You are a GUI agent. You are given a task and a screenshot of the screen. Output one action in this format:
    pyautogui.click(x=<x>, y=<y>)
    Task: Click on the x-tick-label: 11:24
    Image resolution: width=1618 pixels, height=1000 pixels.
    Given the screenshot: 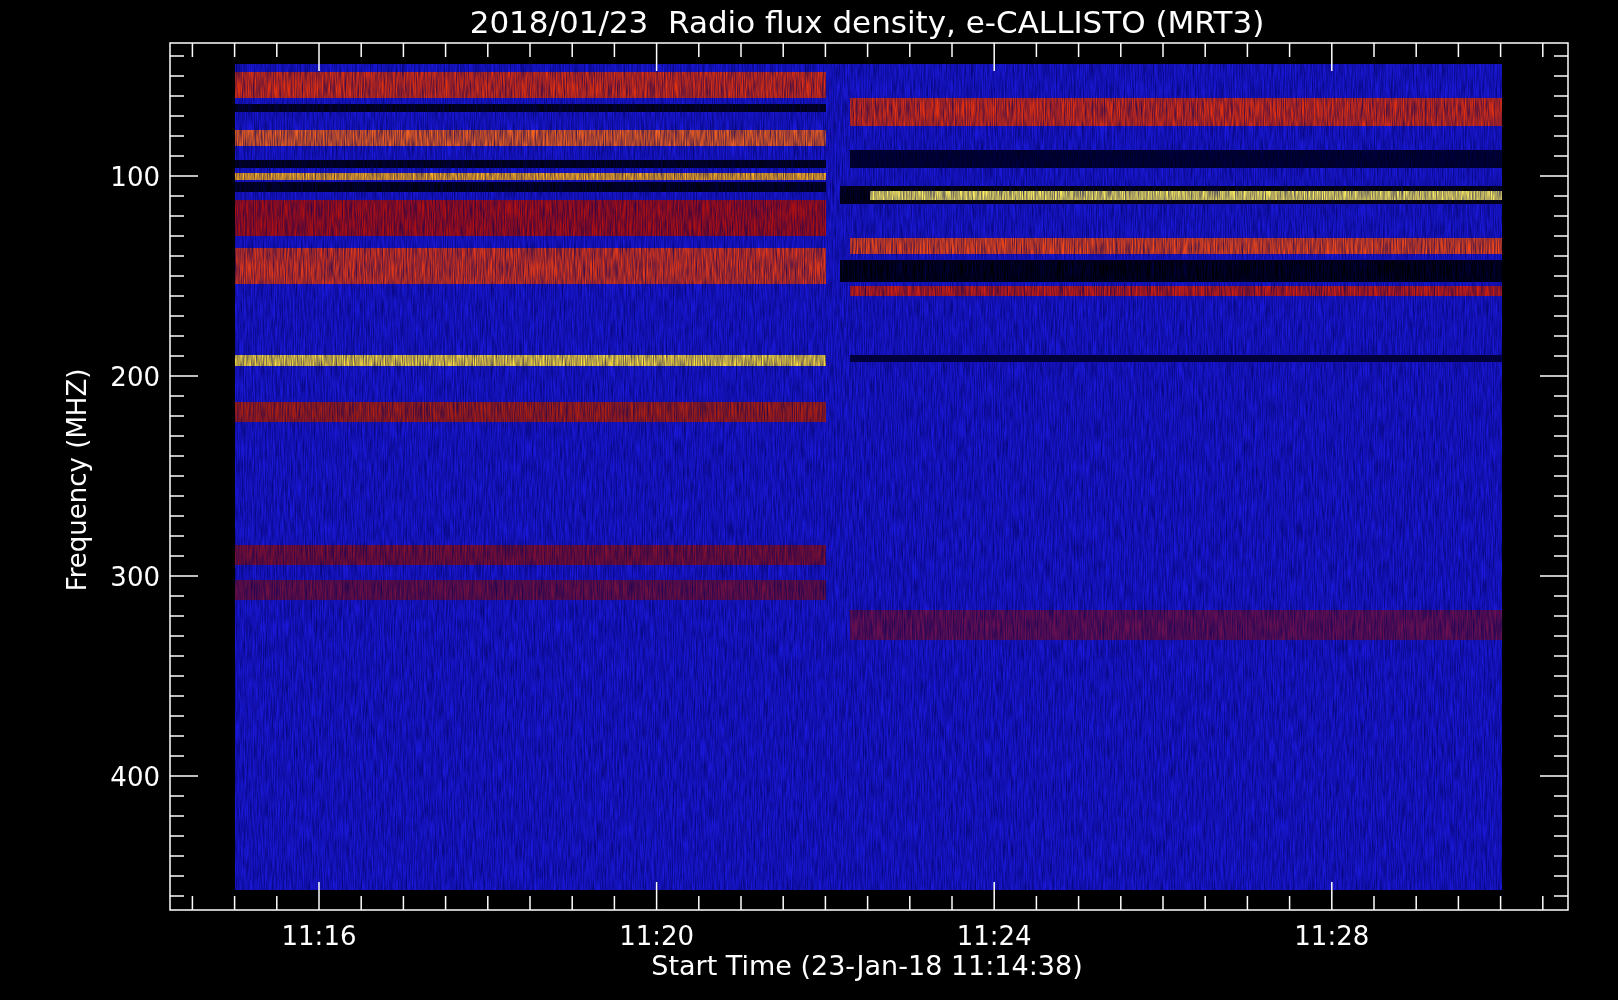 What is the action you would take?
    pyautogui.click(x=994, y=936)
    